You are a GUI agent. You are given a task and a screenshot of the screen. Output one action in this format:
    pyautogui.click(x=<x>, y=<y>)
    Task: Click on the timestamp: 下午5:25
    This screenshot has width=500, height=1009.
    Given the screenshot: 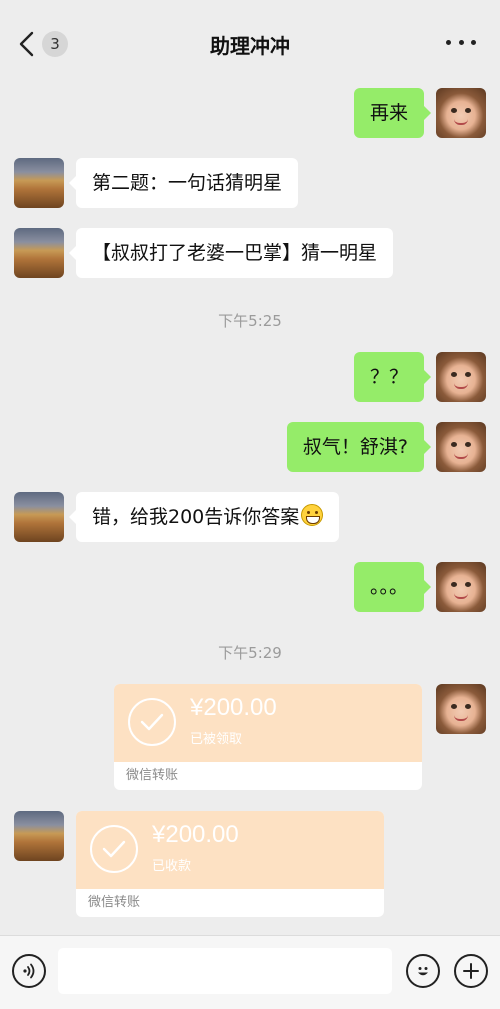 What is the action you would take?
    pyautogui.click(x=250, y=321)
    